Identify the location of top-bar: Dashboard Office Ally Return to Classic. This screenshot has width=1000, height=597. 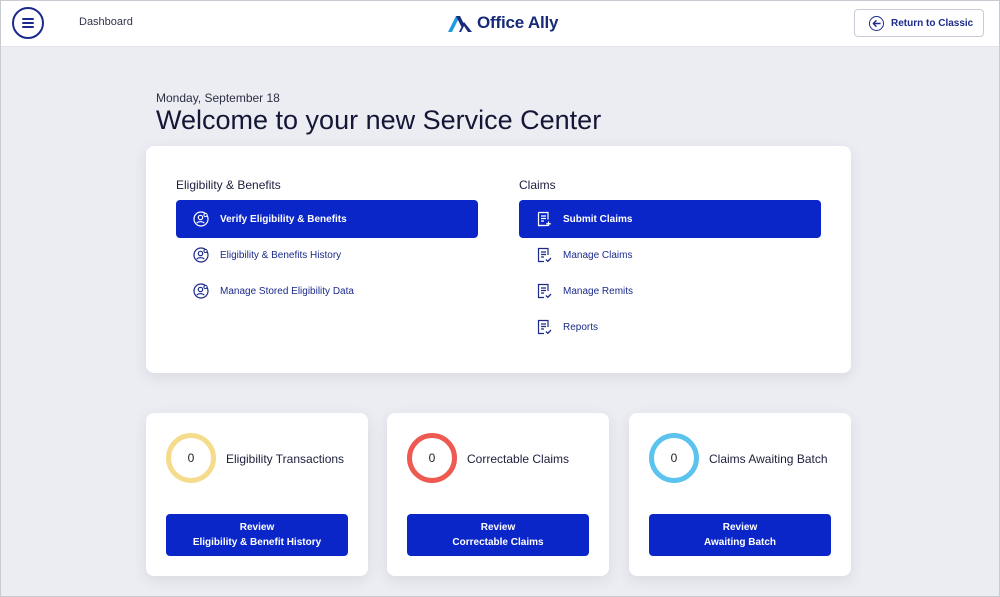
(500, 24).